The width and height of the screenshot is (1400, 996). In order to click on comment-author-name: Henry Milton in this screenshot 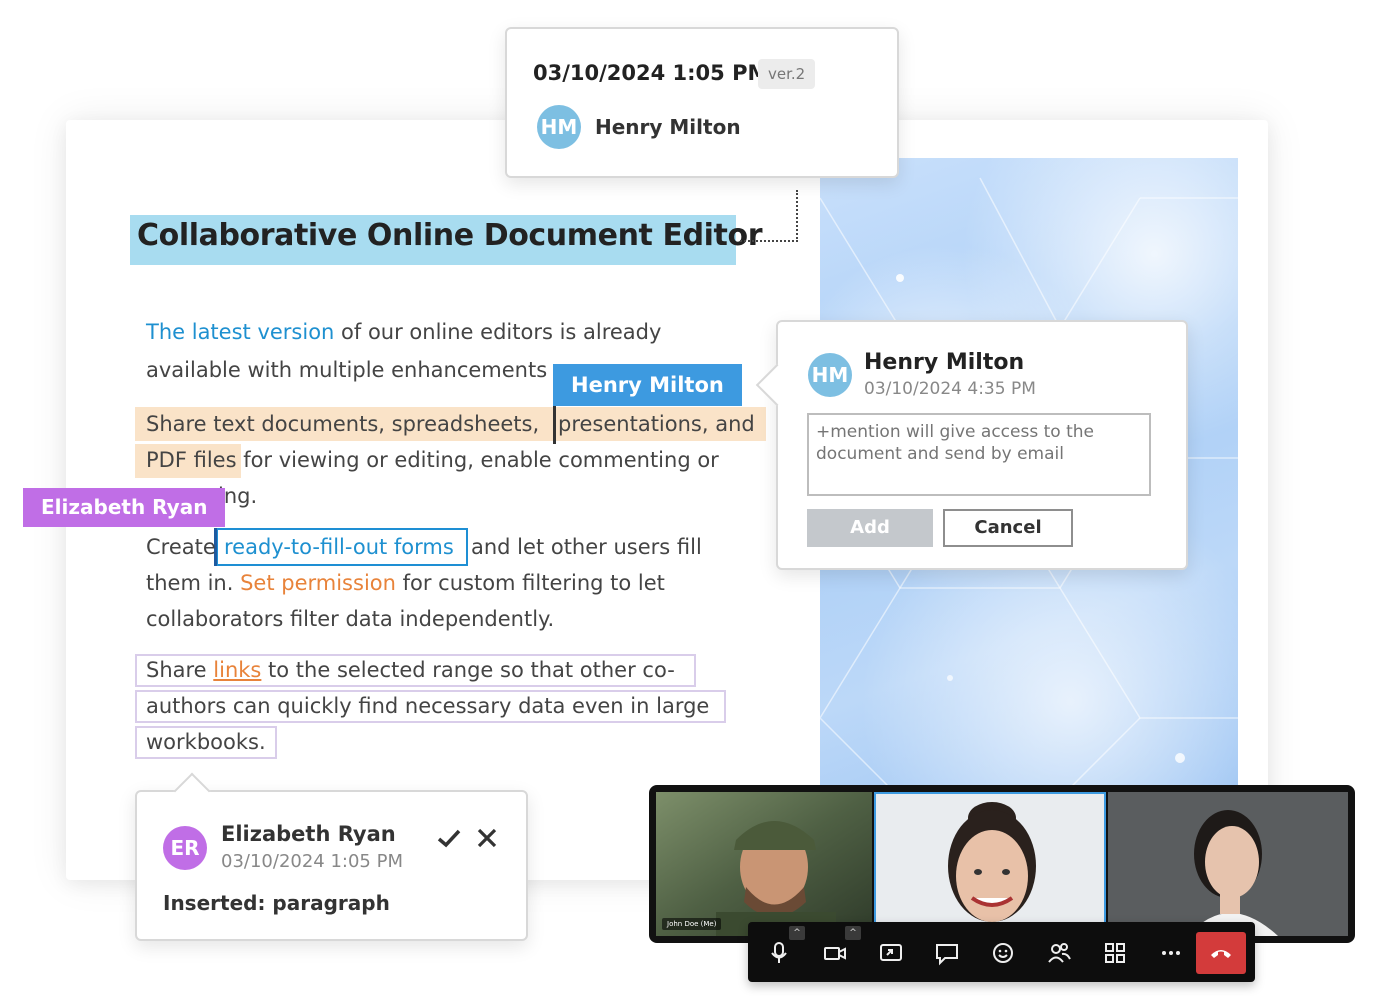, I will do `click(944, 362)`.